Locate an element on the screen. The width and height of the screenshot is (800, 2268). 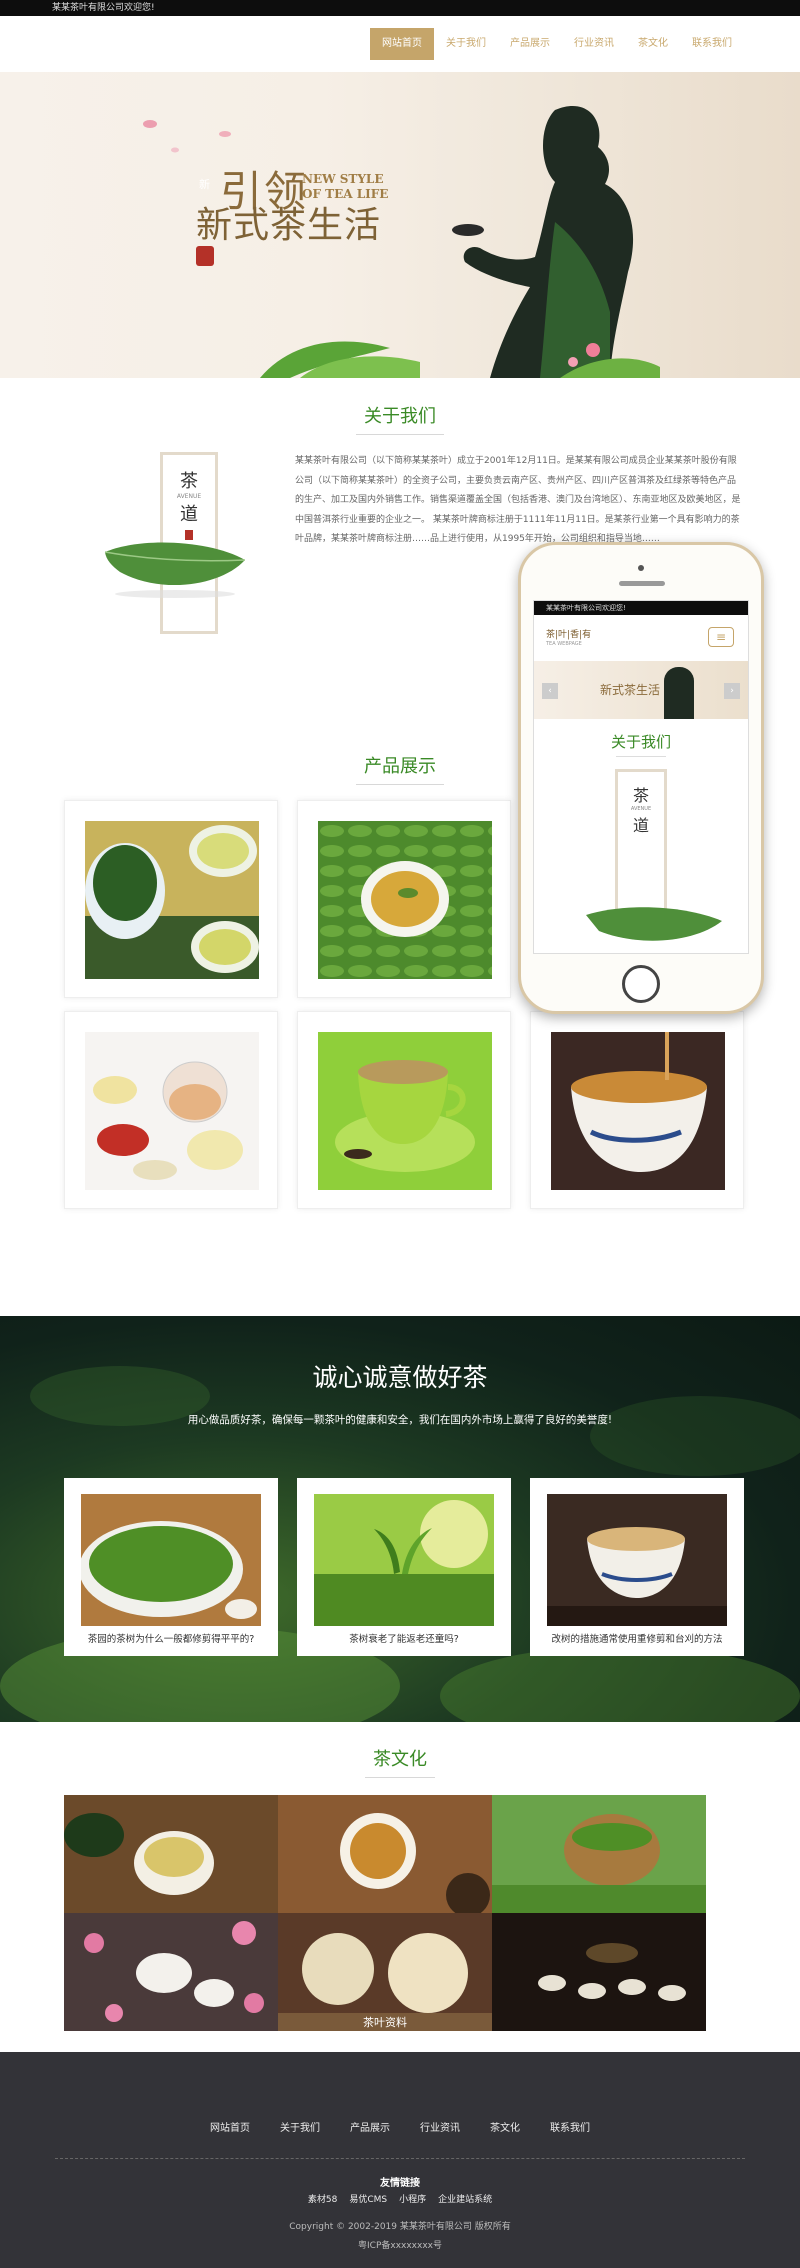
culture-title: 茶文化 is located at coordinates (400, 1761).